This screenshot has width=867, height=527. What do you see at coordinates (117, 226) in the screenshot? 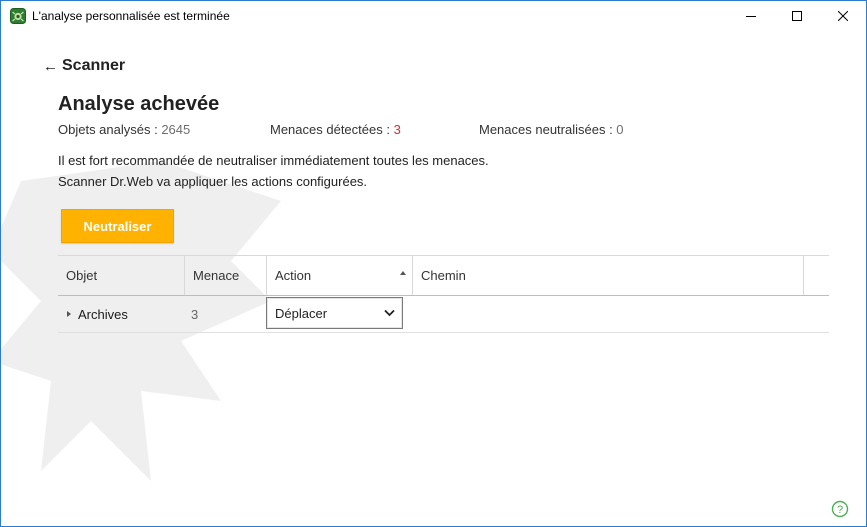
I see `neutralize-button: Neutraliser` at bounding box center [117, 226].